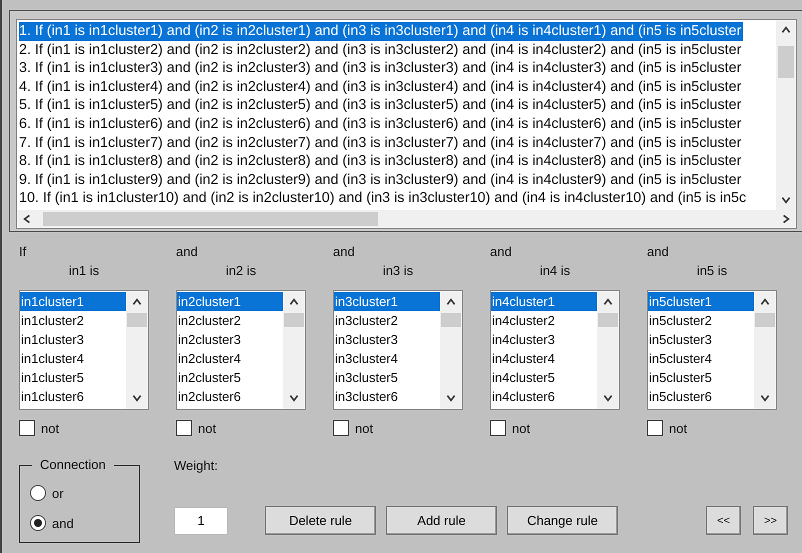  Describe the element at coordinates (381, 180) in the screenshot. I see `rule-item: 9. If (in1 is in1cluster9) and (in2 is in2cluster9) and (in3 is in3cluster9) and (in4 is in4cluster9) and (in5 is in5cluster` at that location.